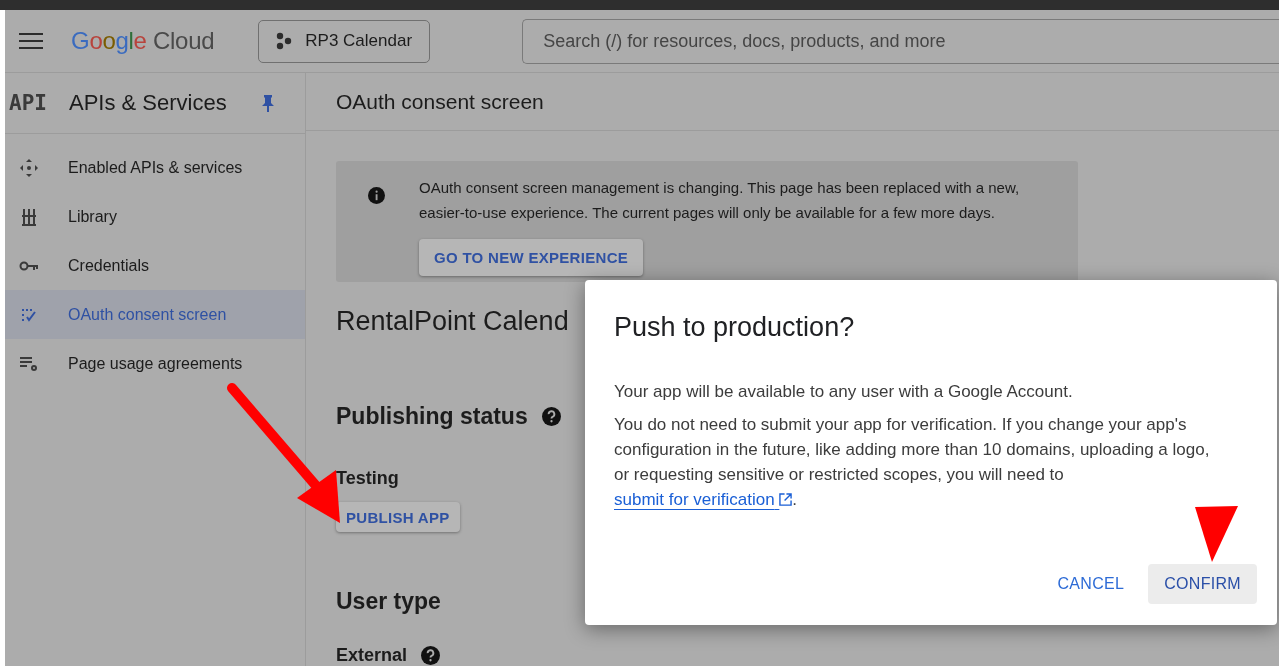 The width and height of the screenshot is (1279, 666). Describe the element at coordinates (344, 41) in the screenshot. I see `project-picker: RP3 Calendar` at that location.